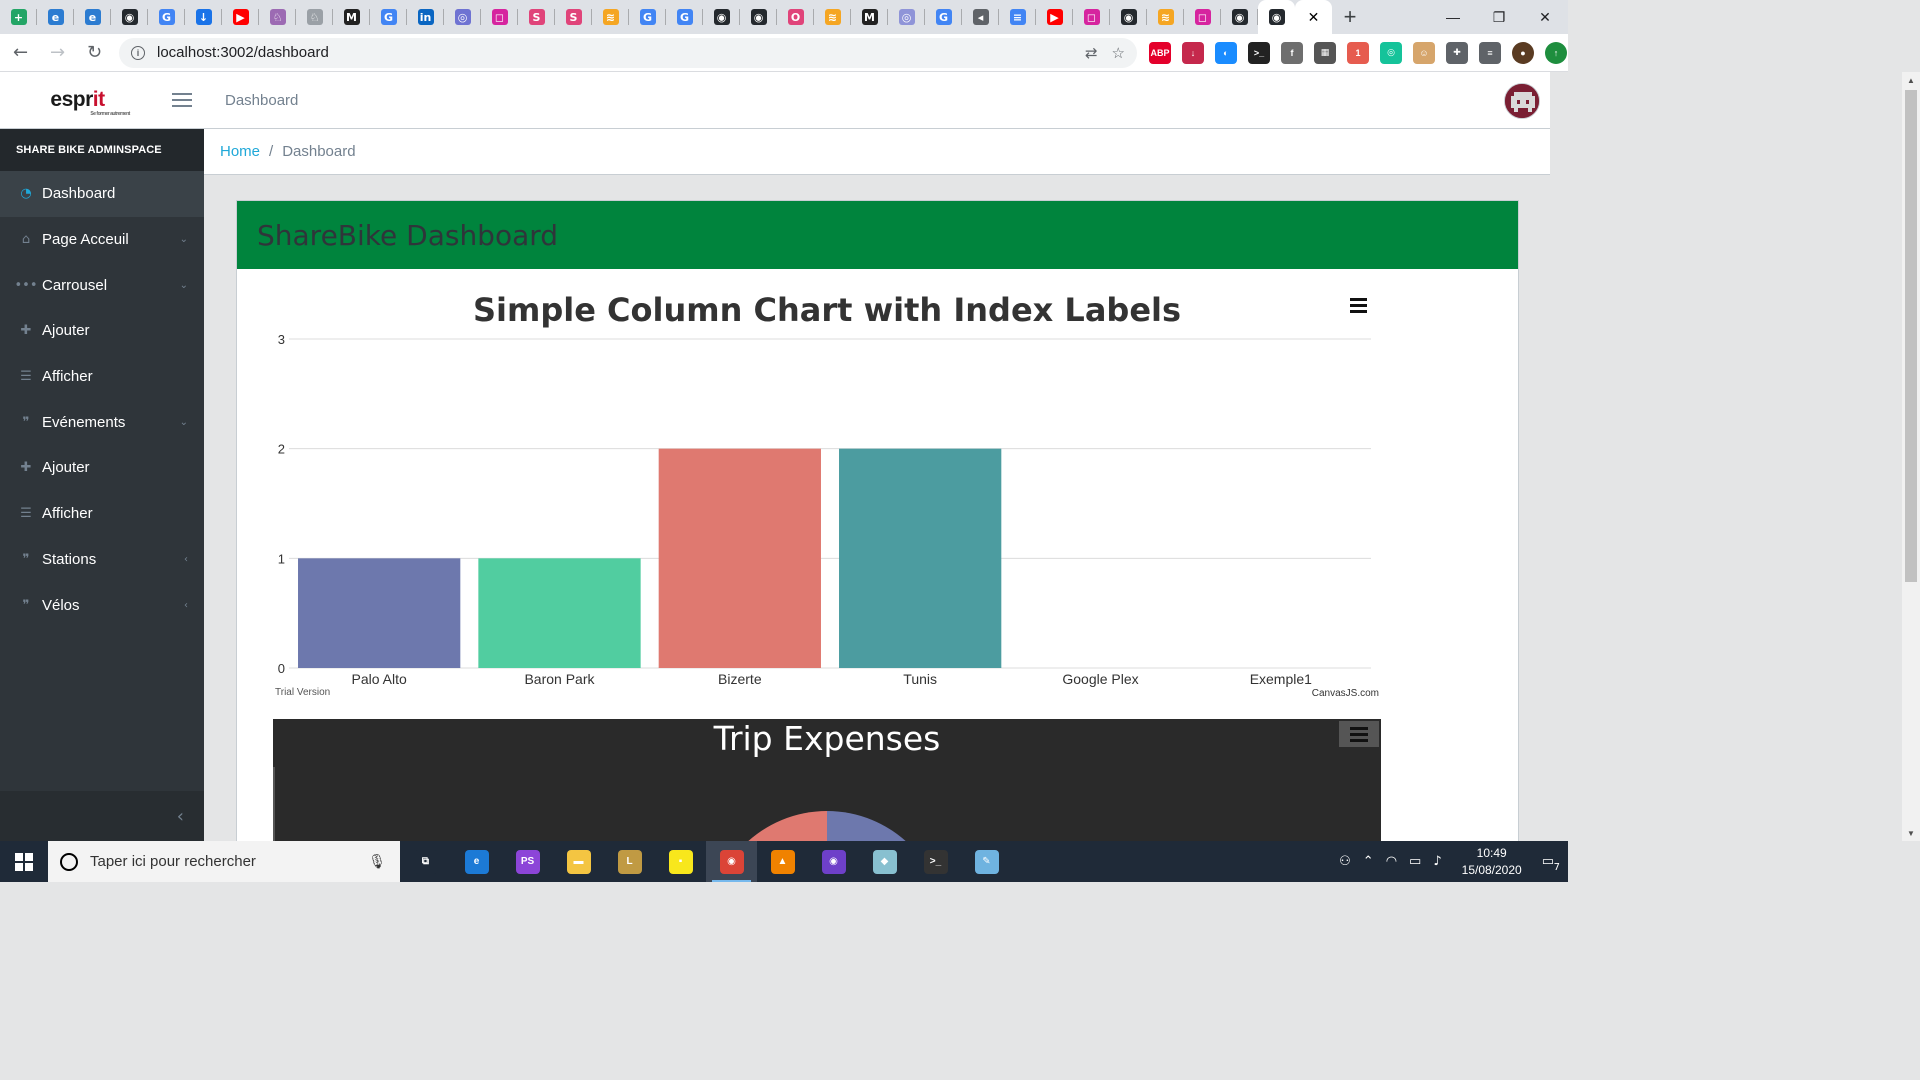  I want to click on extension-badge-icon: 1, so click(1358, 52).